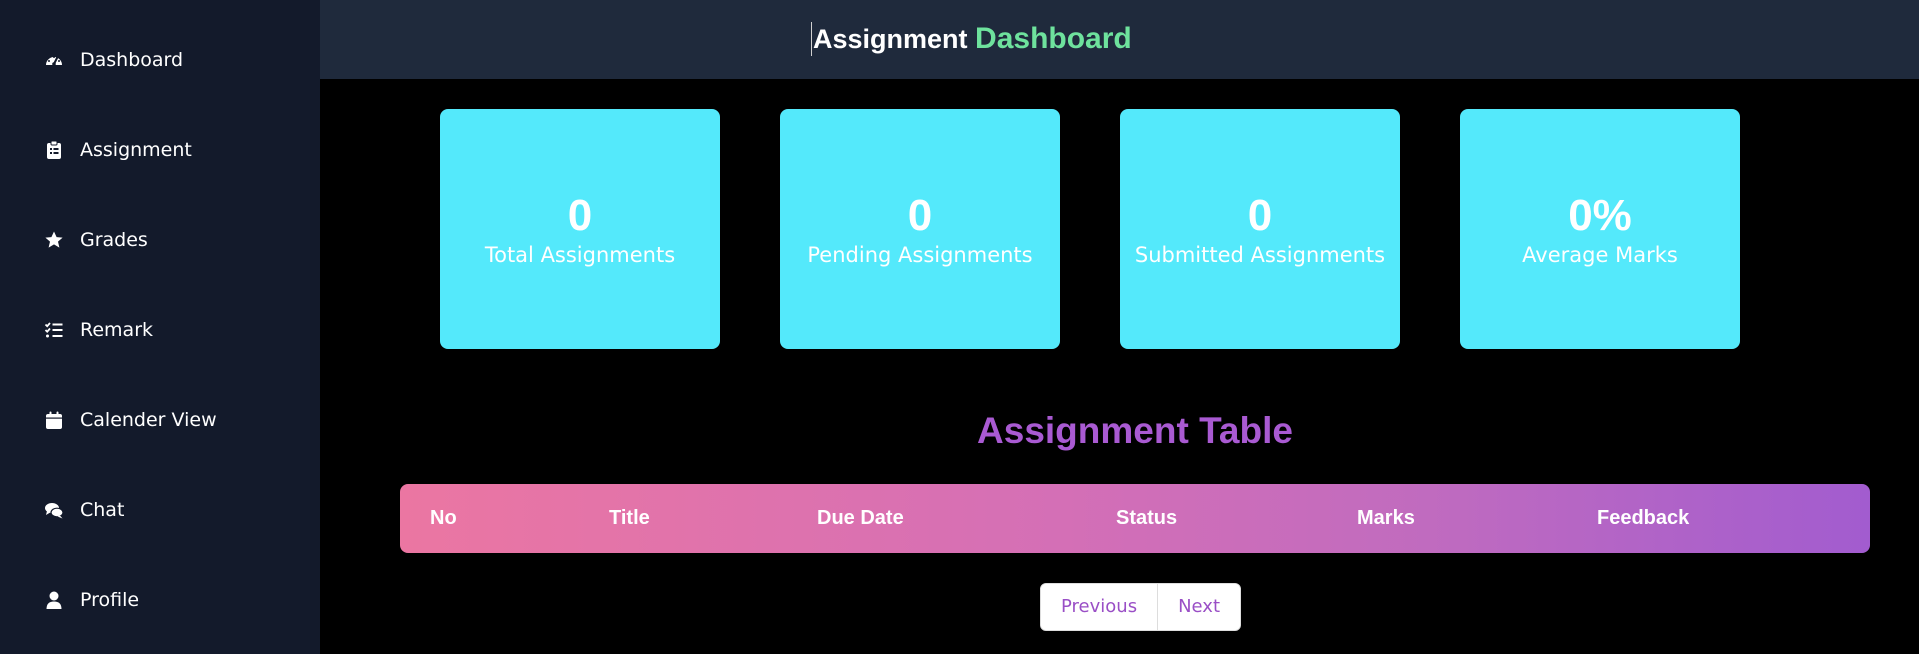 The width and height of the screenshot is (1919, 654). What do you see at coordinates (860, 518) in the screenshot?
I see `column-header-due-date: Due Date` at bounding box center [860, 518].